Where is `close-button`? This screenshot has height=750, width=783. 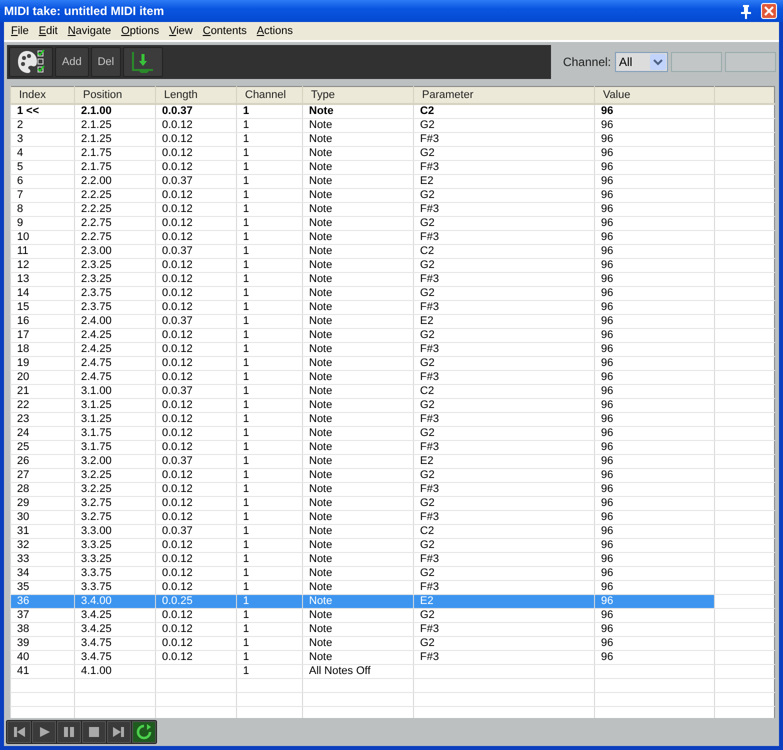 close-button is located at coordinates (769, 11).